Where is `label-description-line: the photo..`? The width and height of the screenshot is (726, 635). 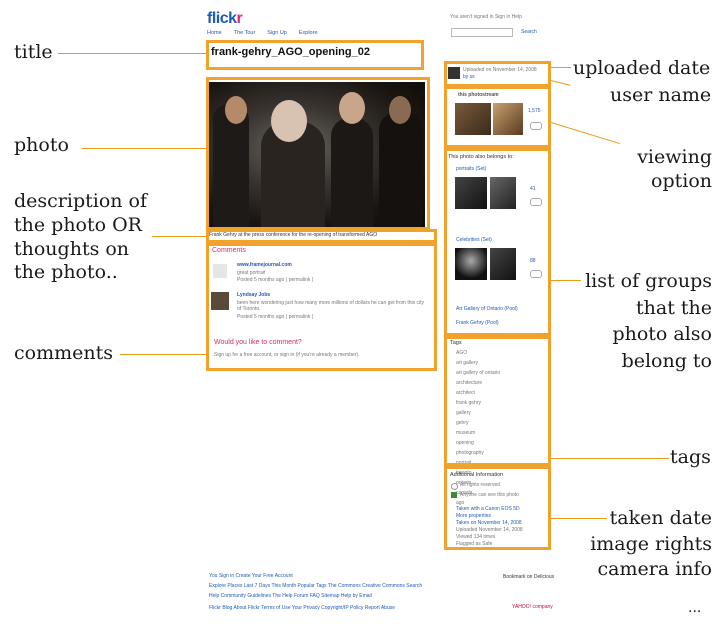
label-description-line: the photo.. is located at coordinates (66, 272).